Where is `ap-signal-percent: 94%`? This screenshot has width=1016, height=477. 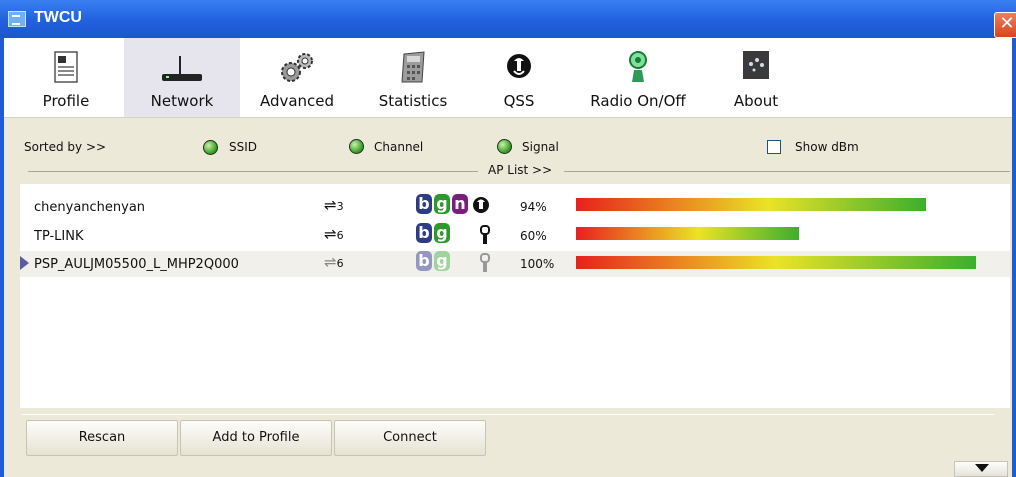 ap-signal-percent: 94% is located at coordinates (533, 207).